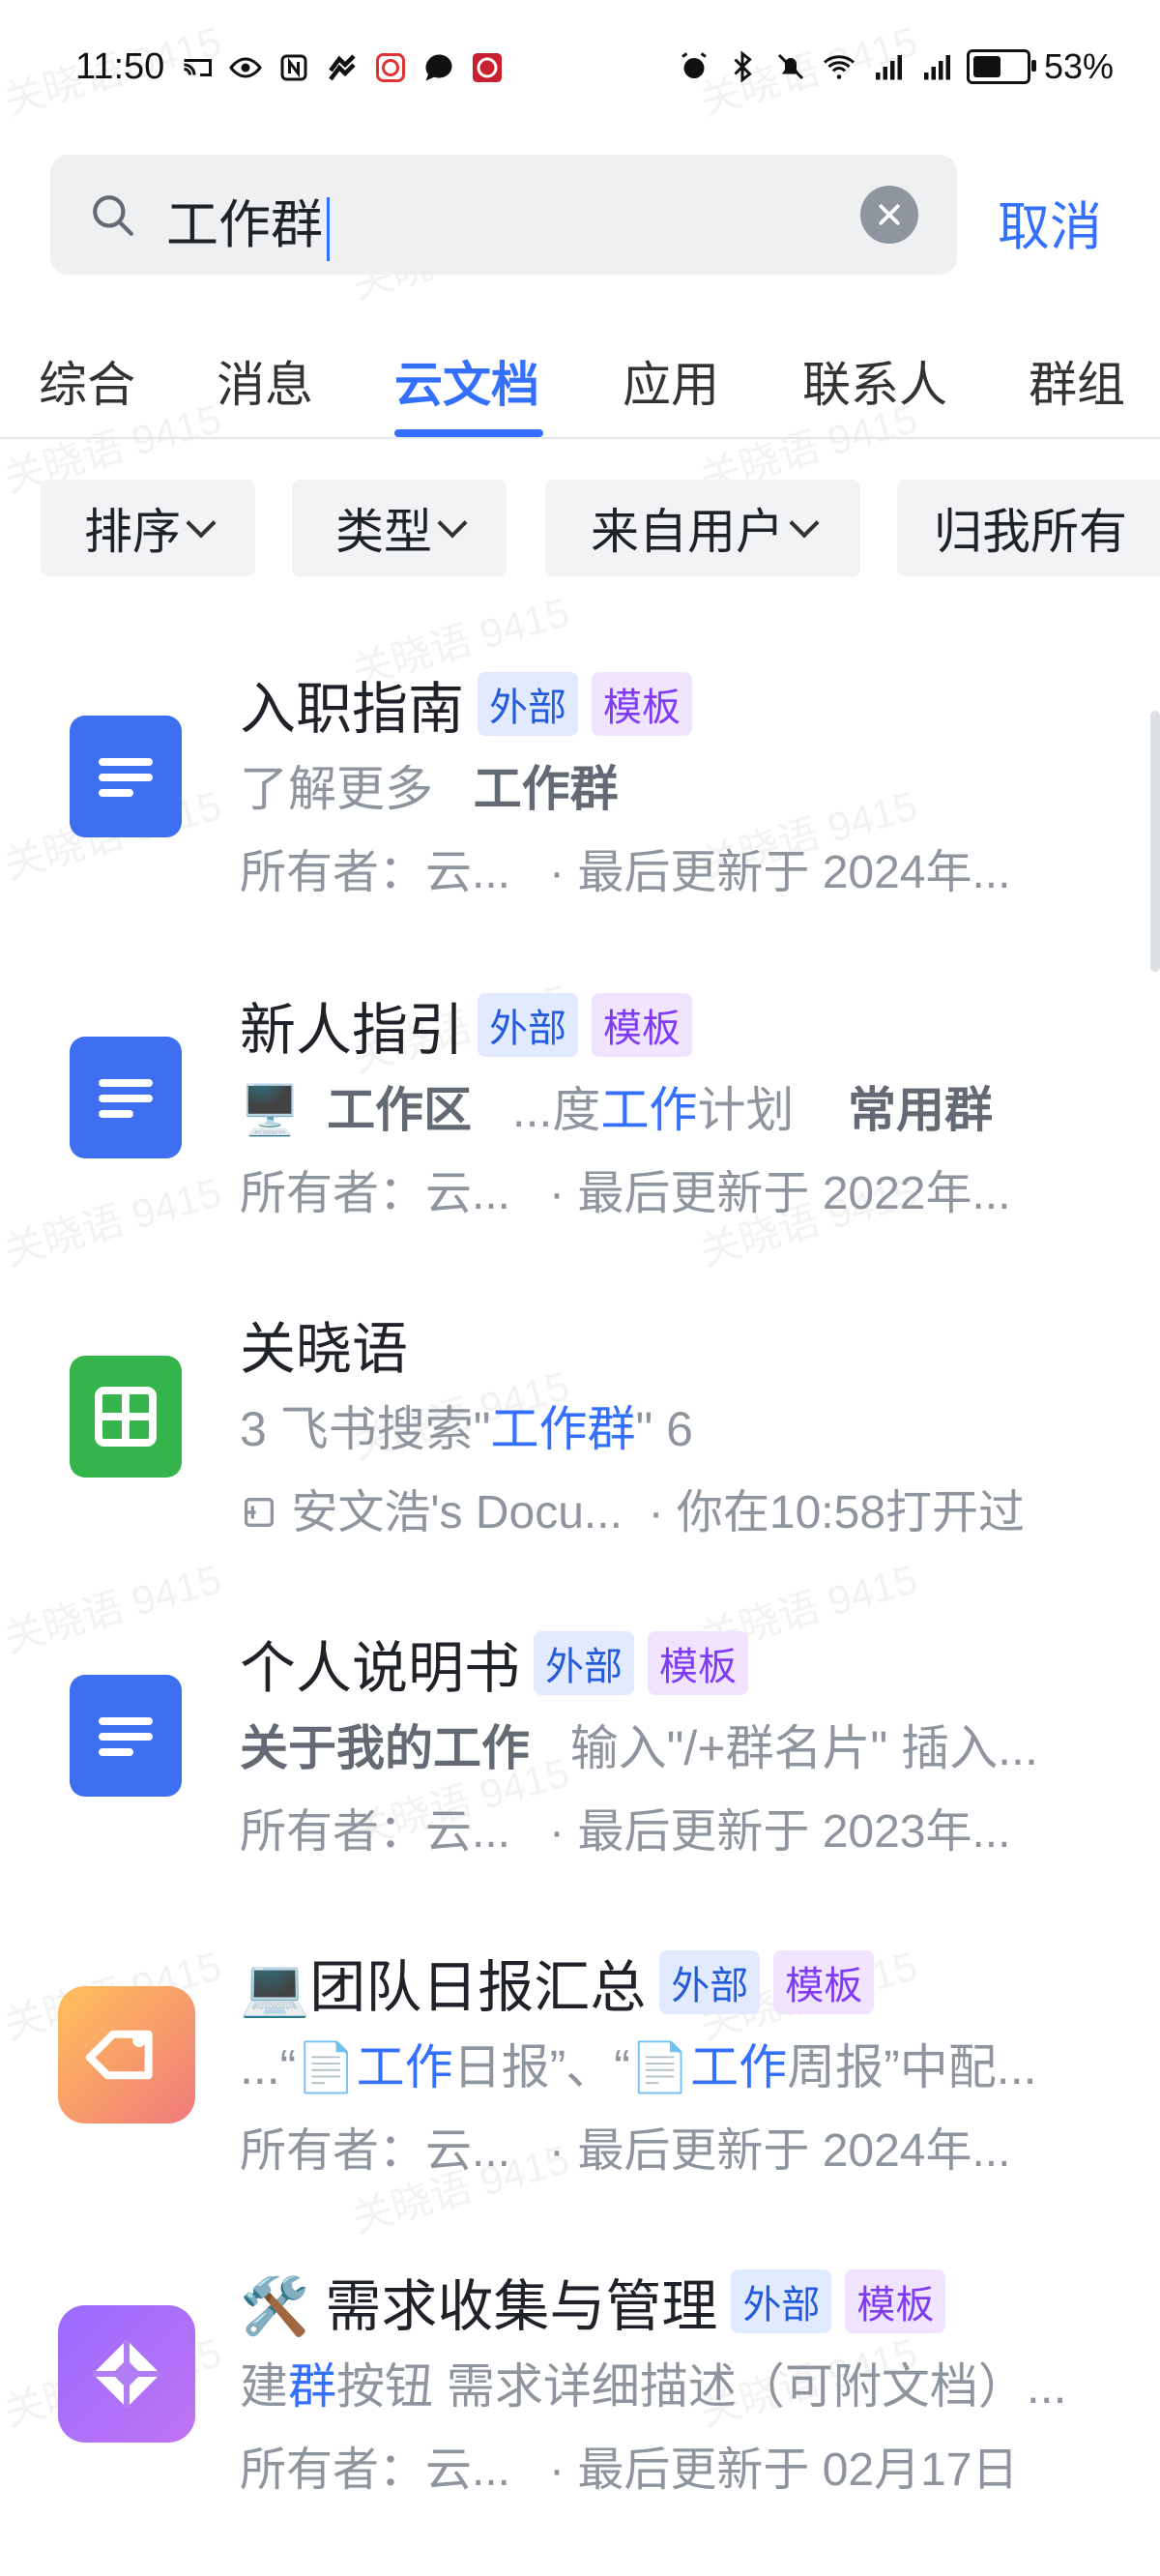 Image resolution: width=1160 pixels, height=2576 pixels. I want to click on search-bar: 工作群, so click(504, 215).